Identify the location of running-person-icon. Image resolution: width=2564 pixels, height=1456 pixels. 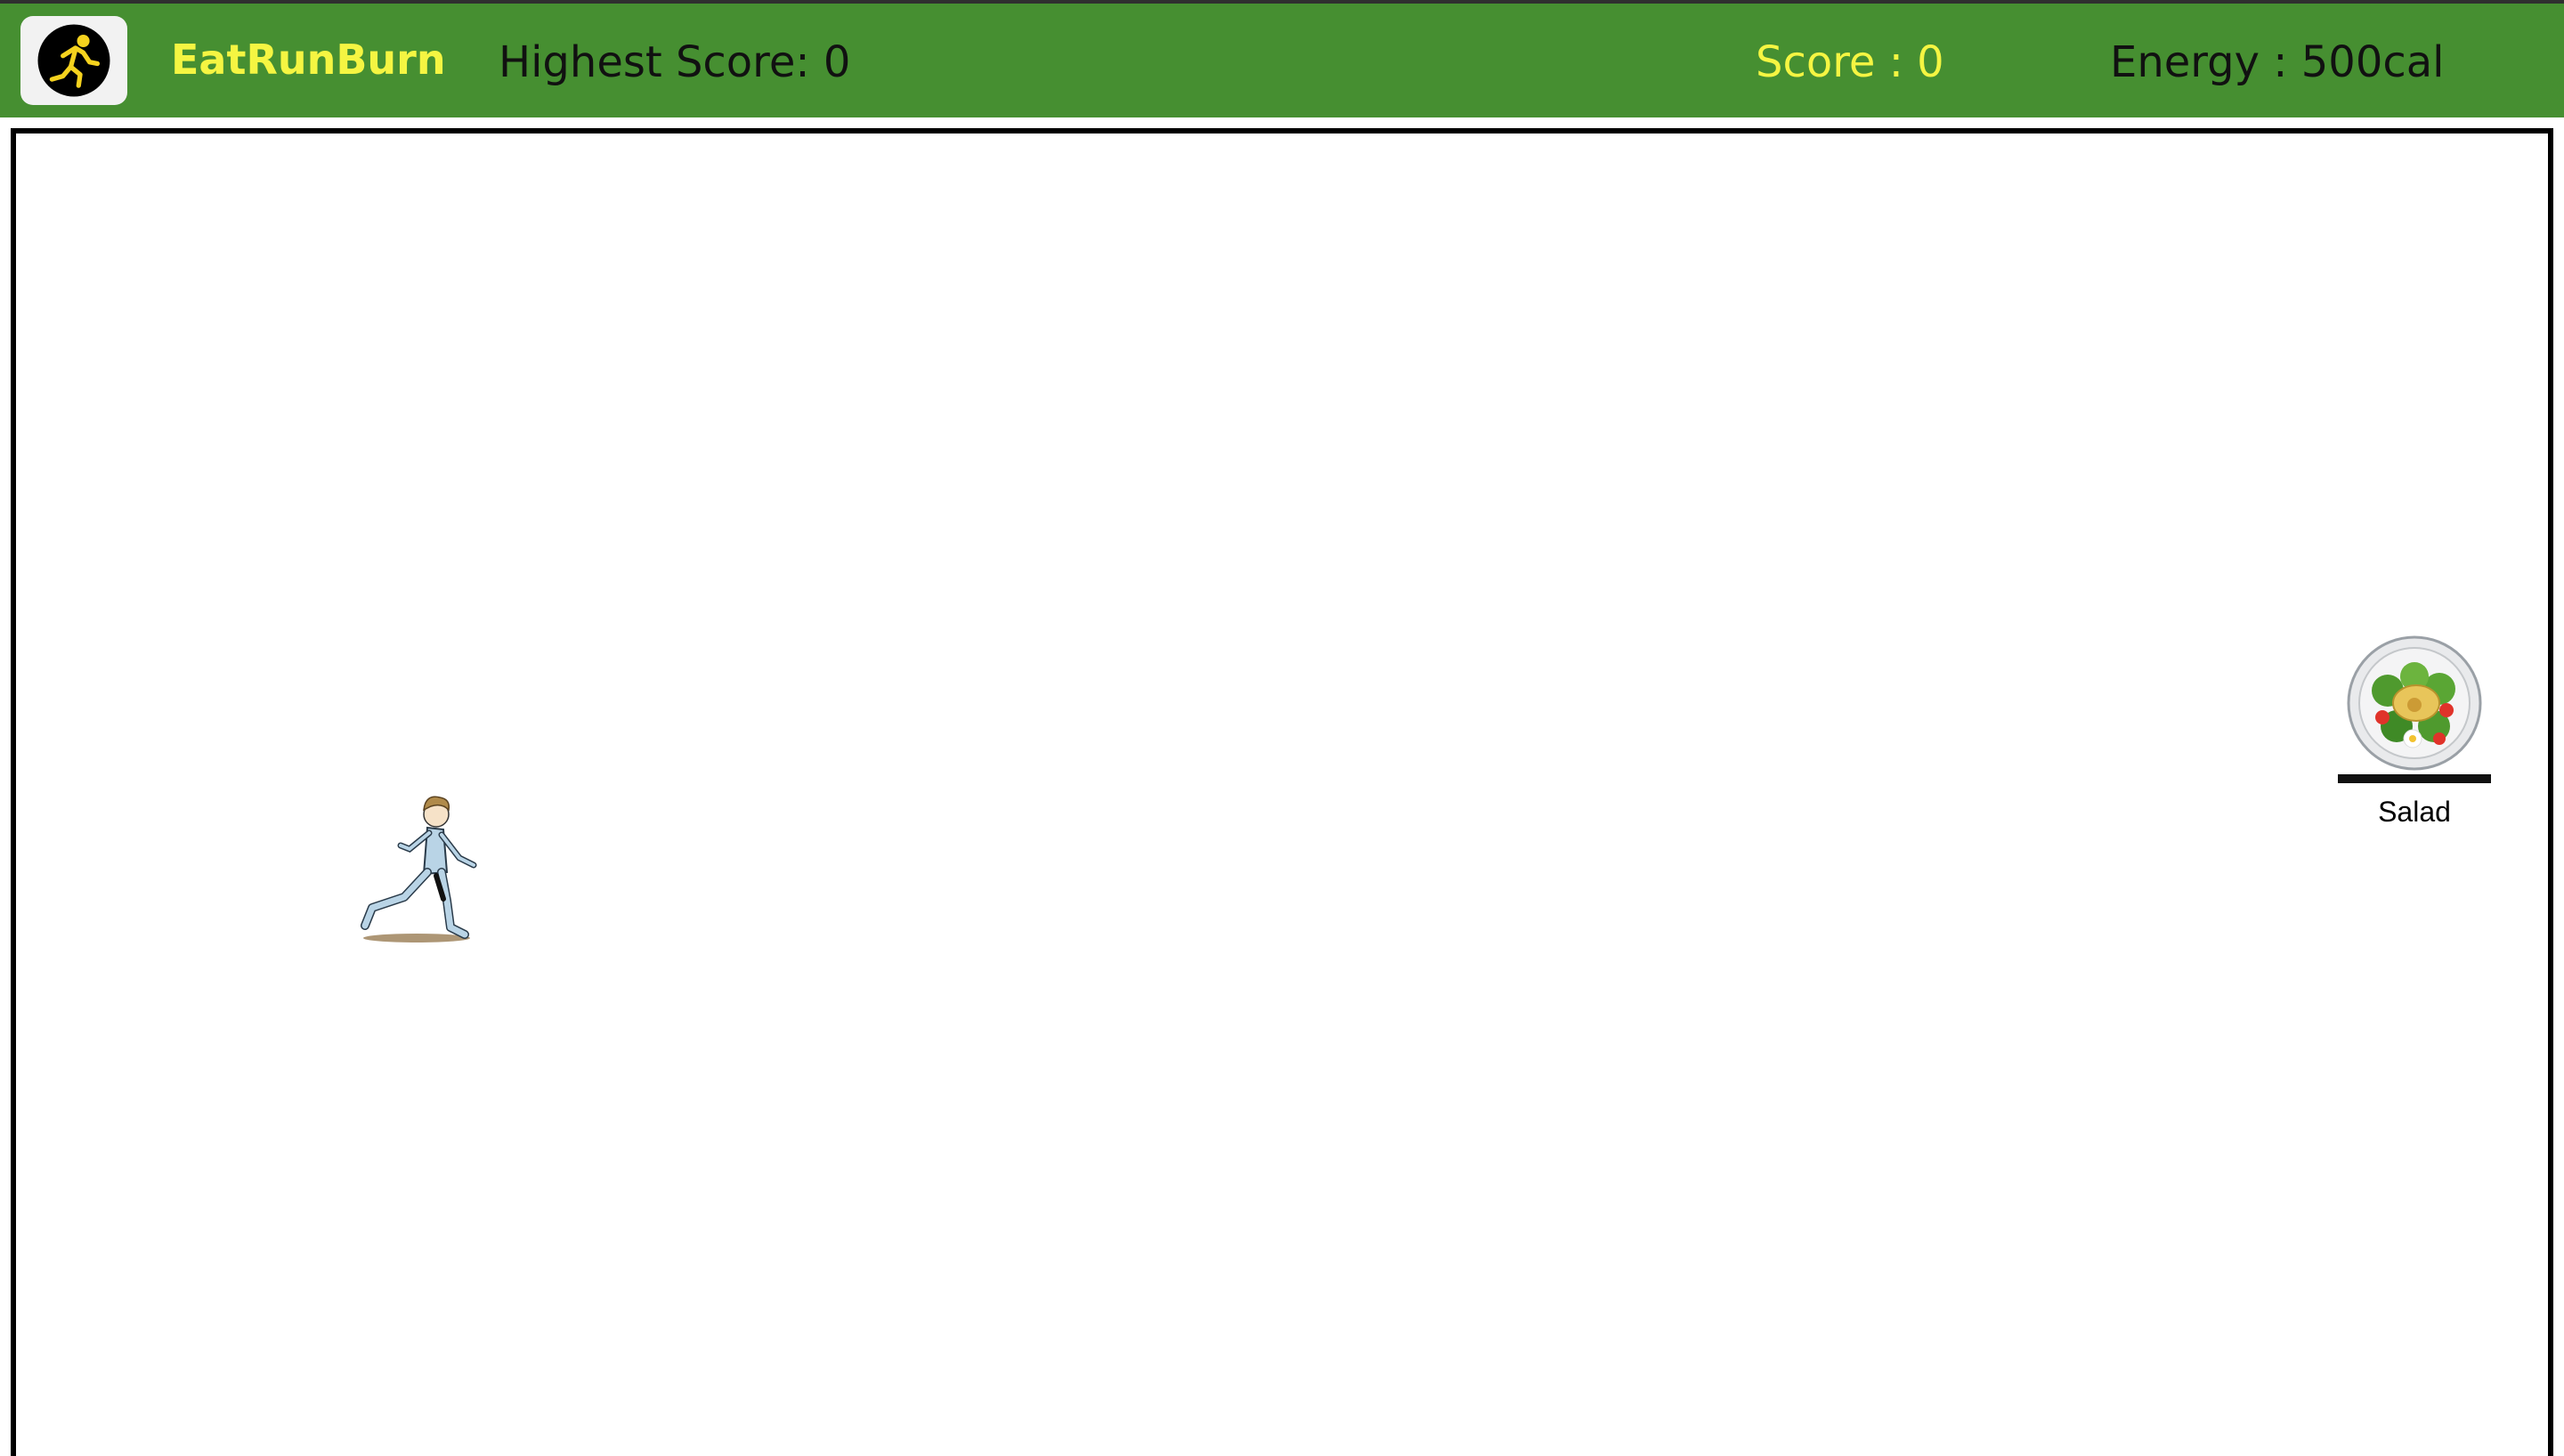
(73, 60).